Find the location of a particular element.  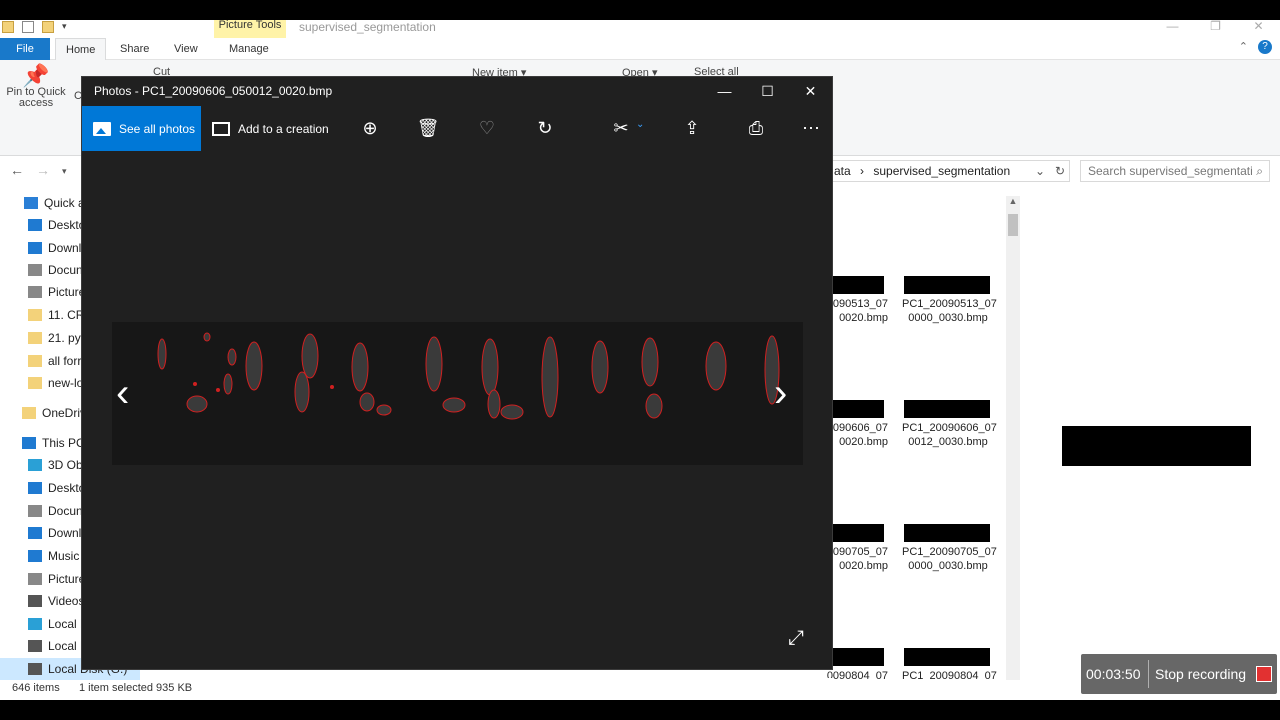

stop-recording-icon is located at coordinates (1264, 674).